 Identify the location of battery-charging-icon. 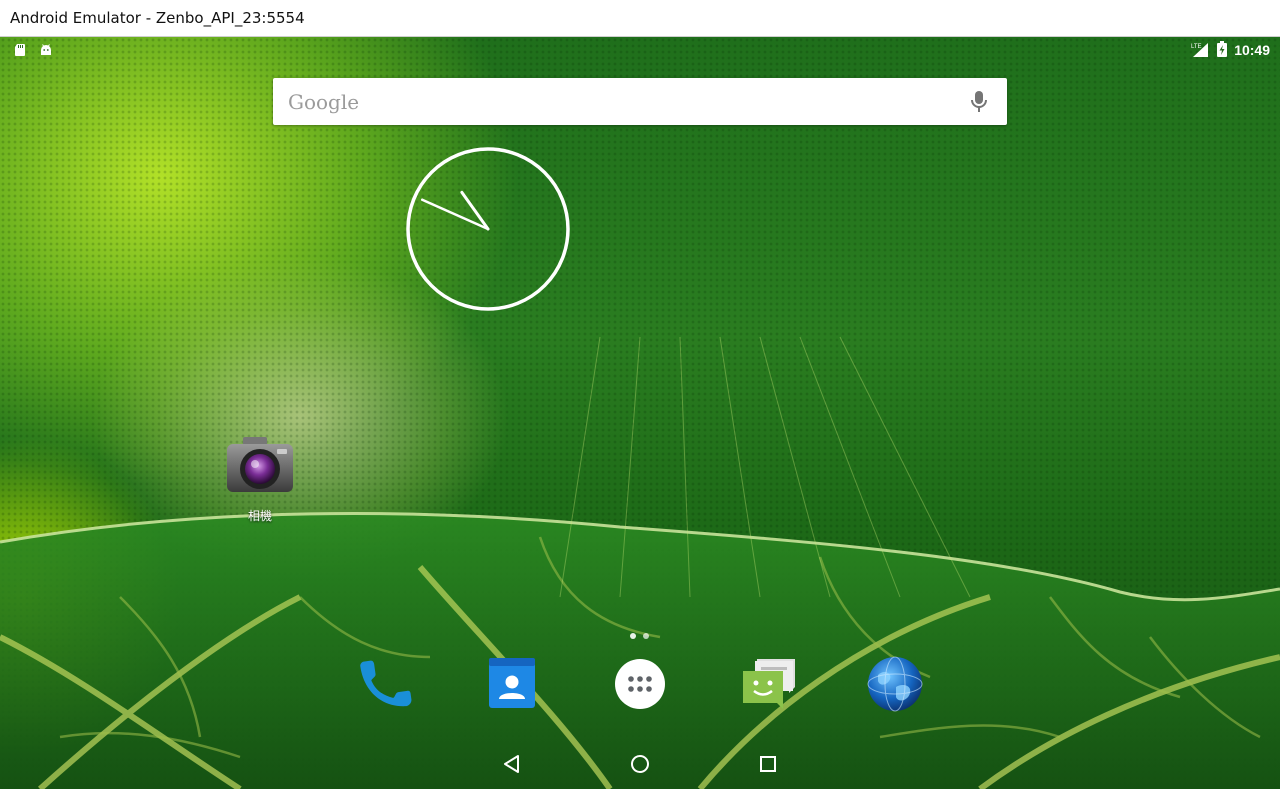
(1222, 49).